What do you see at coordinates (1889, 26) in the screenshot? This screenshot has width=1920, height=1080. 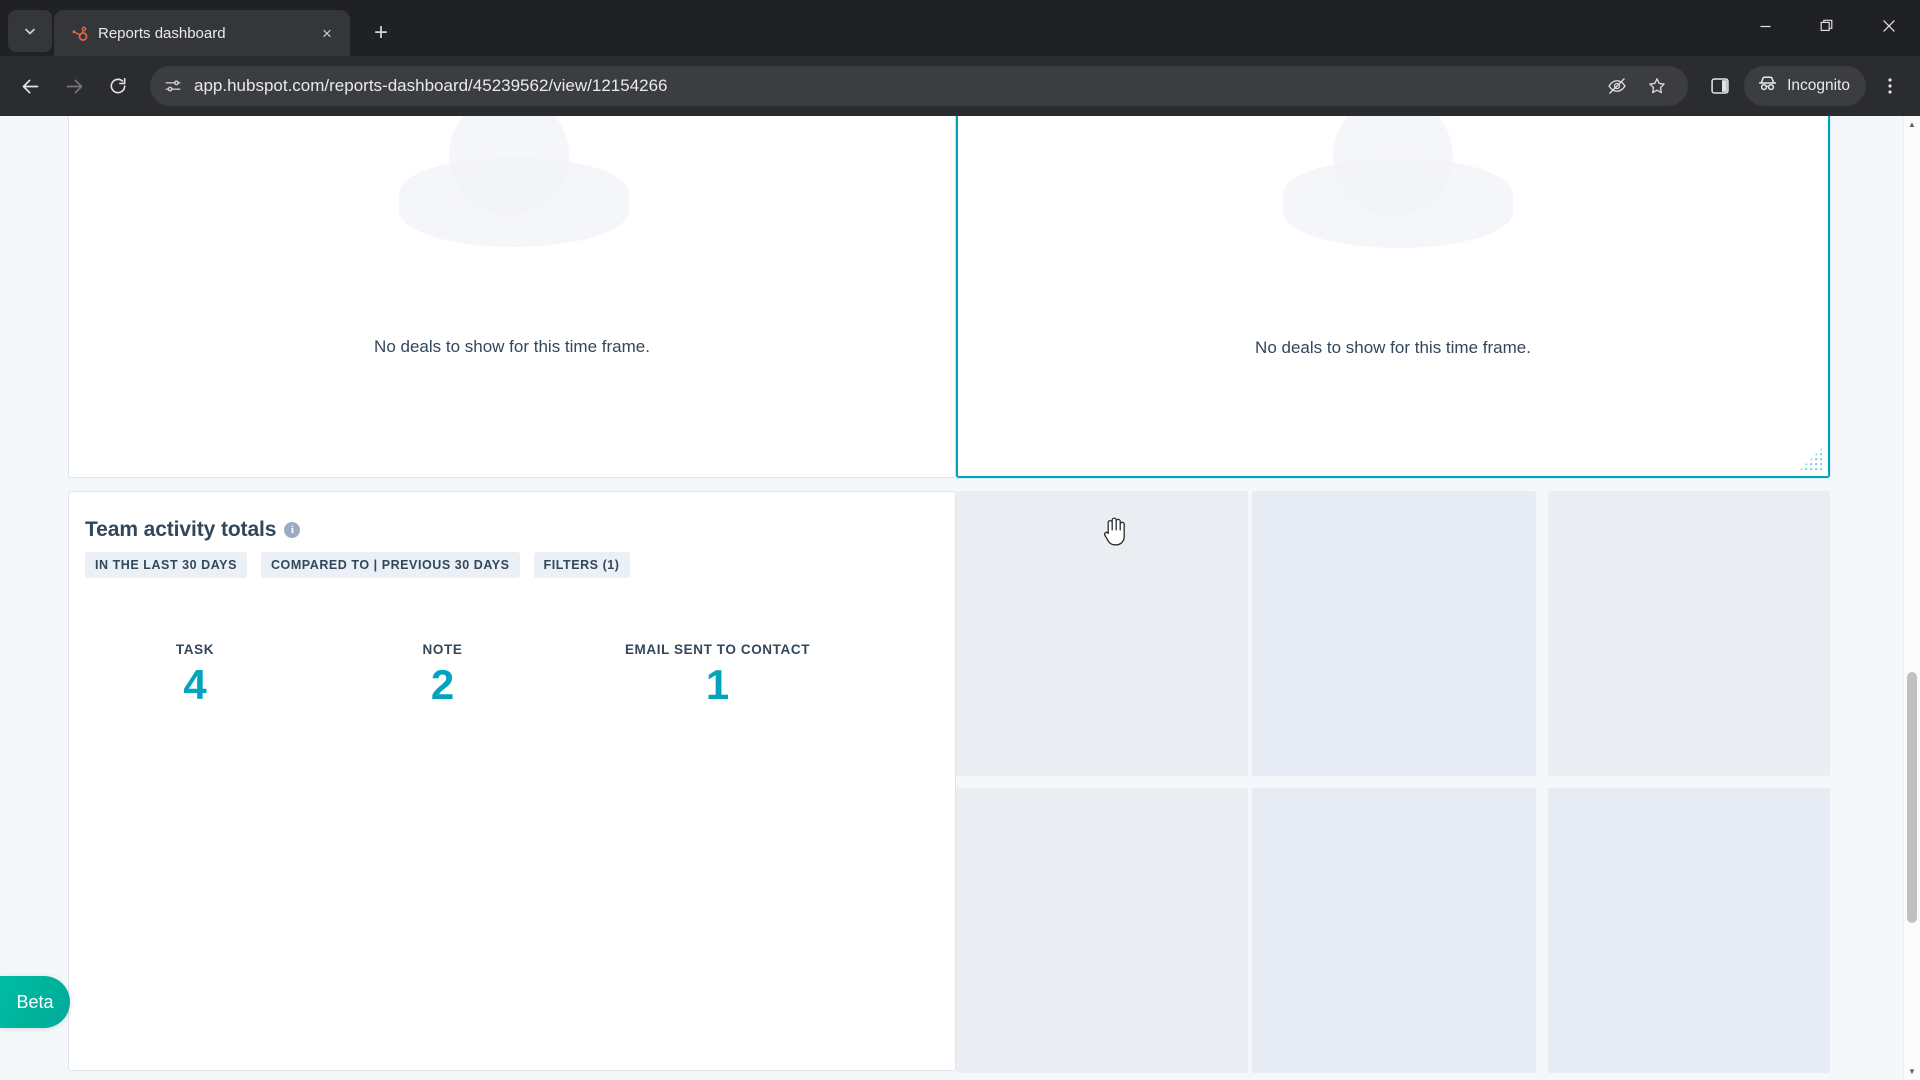 I see `close-window-button` at bounding box center [1889, 26].